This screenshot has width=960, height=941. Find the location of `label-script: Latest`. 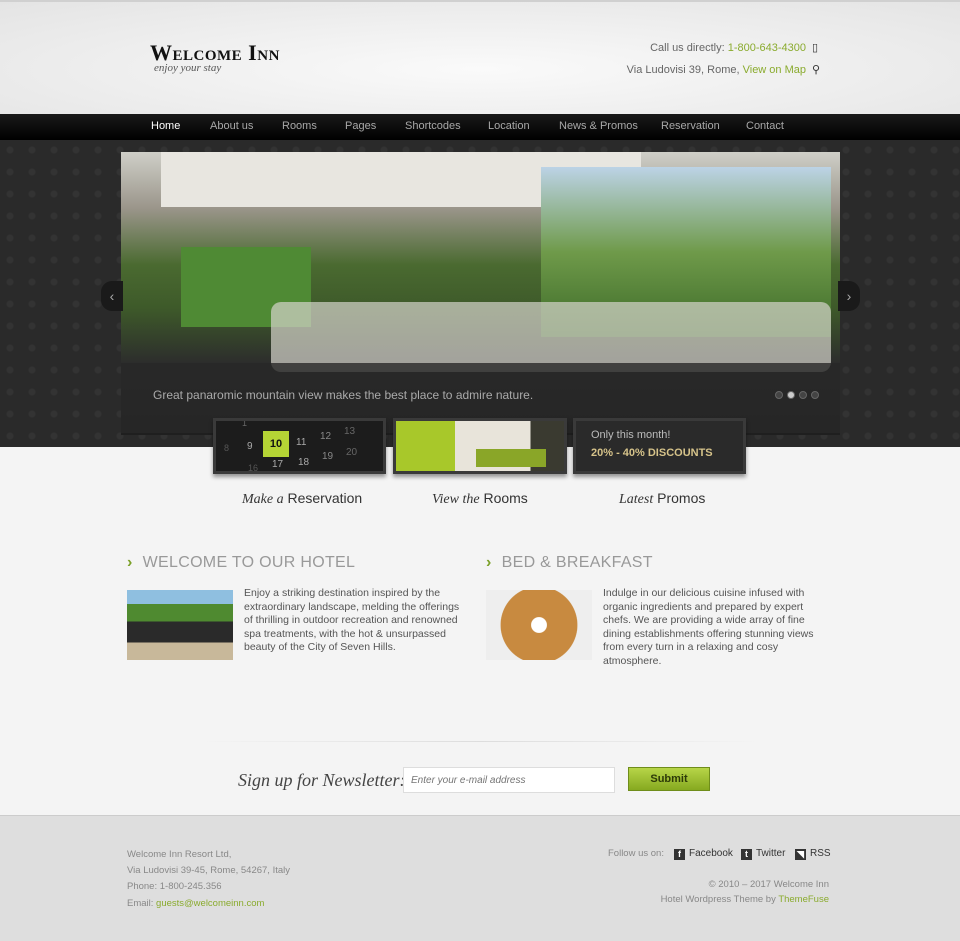

label-script: Latest is located at coordinates (636, 499).